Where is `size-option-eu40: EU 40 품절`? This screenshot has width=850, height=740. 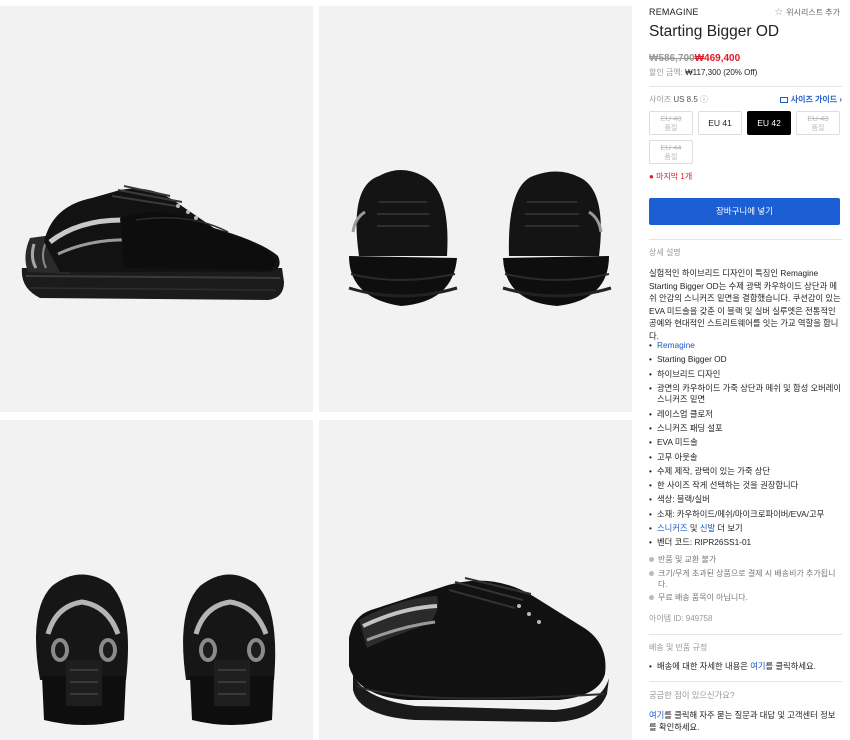
size-option-eu40: EU 40 품절 is located at coordinates (671, 123).